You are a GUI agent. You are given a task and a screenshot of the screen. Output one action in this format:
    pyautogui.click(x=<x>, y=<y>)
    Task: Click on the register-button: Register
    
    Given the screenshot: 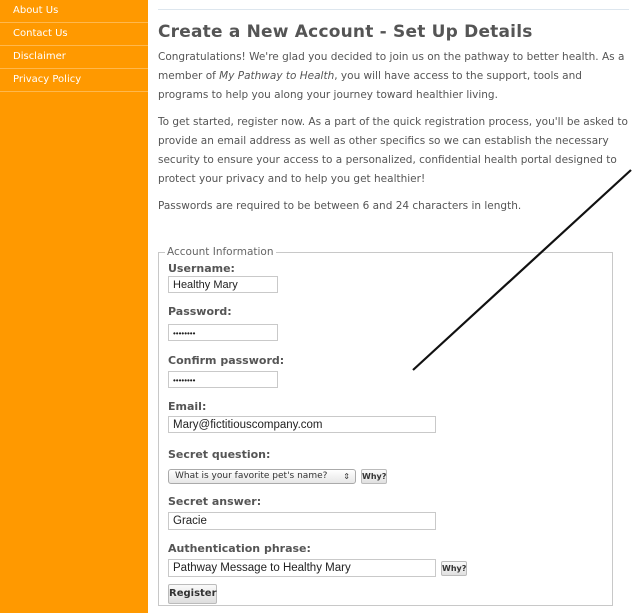 What is the action you would take?
    pyautogui.click(x=192, y=594)
    